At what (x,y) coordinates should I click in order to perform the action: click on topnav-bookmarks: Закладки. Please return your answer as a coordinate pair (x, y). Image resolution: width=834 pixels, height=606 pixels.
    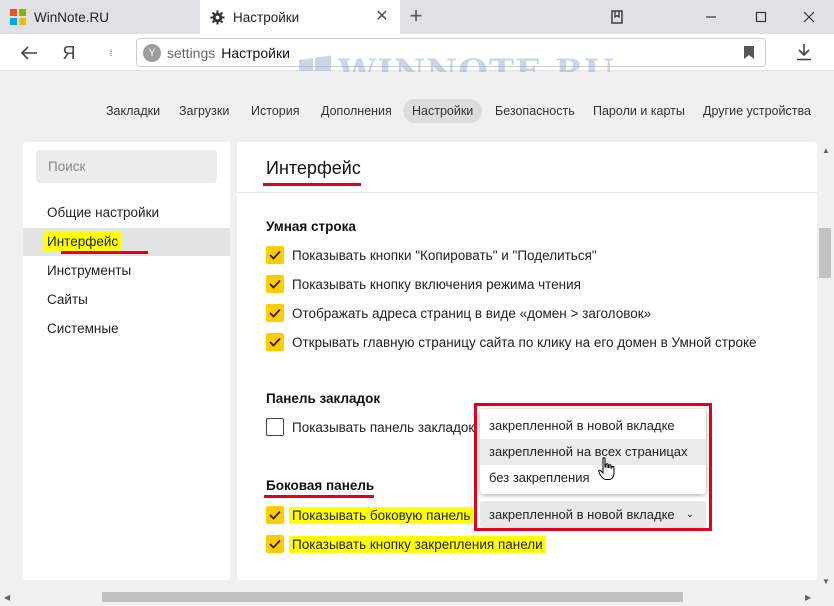
    Looking at the image, I should click on (133, 111).